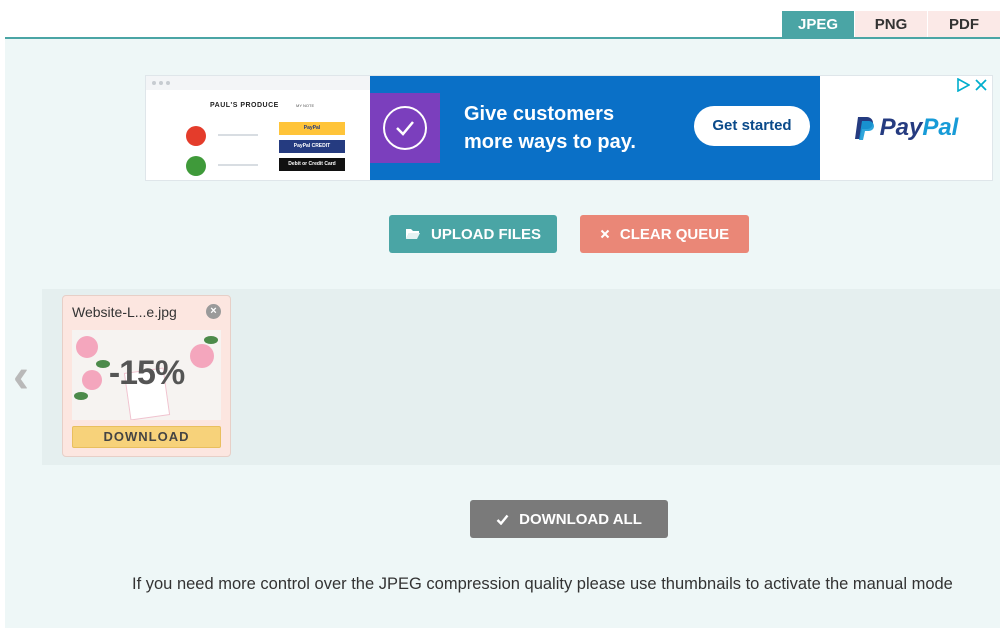 Image resolution: width=1000 pixels, height=628 pixels. Describe the element at coordinates (502, 519) in the screenshot. I see `checkmark-icon` at that location.